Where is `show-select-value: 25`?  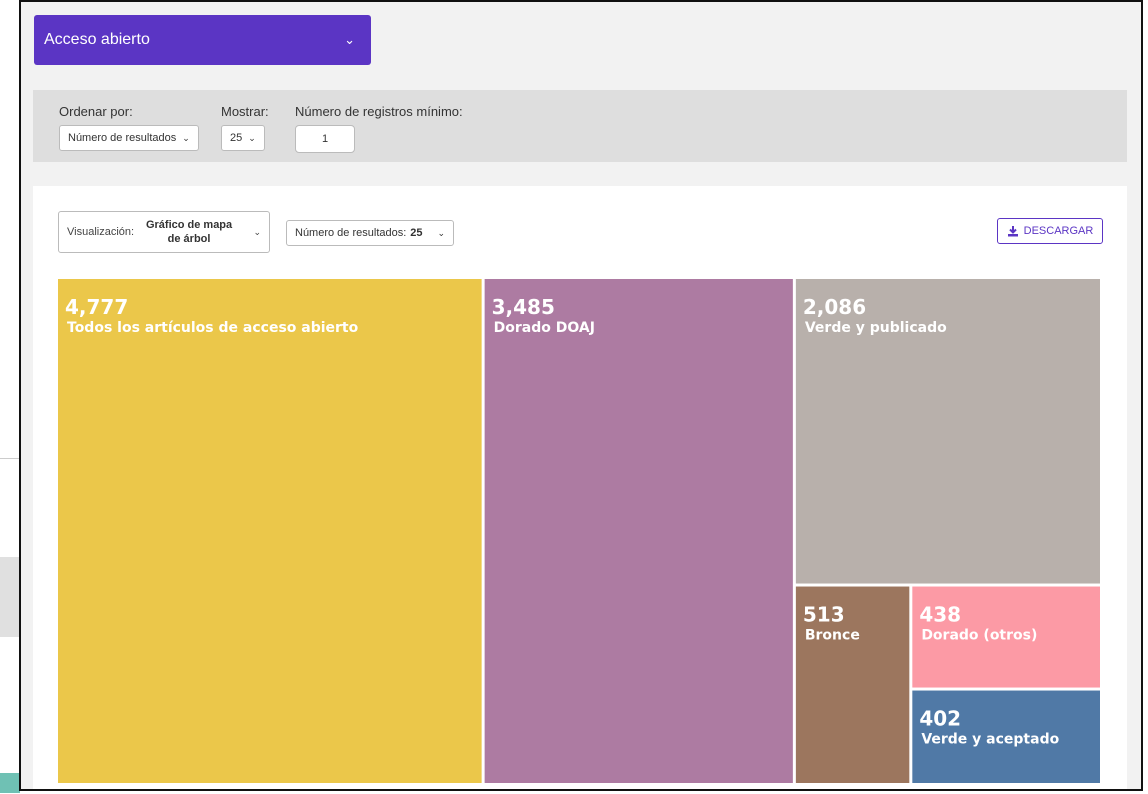
show-select-value: 25 is located at coordinates (236, 138).